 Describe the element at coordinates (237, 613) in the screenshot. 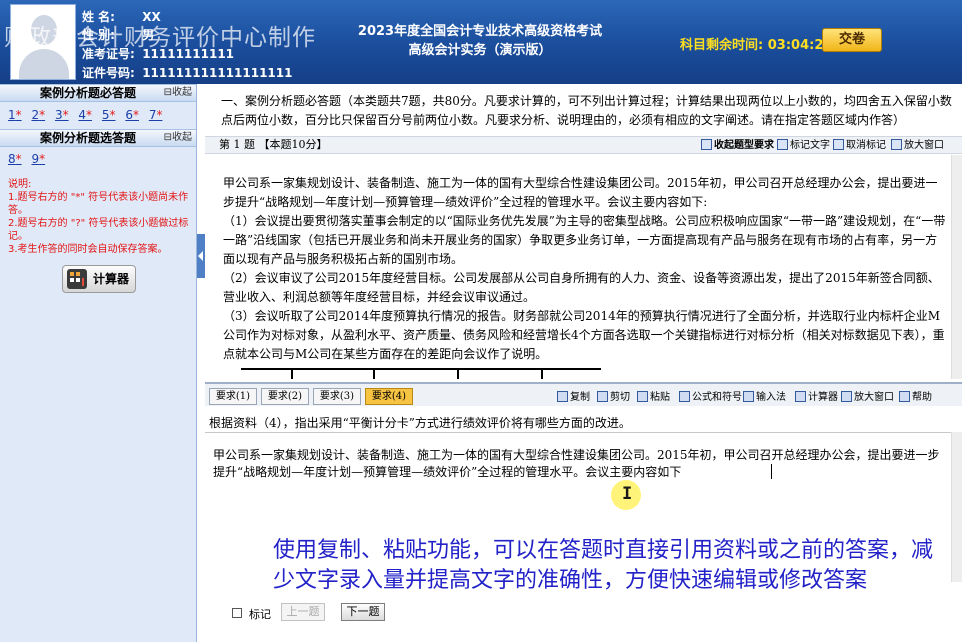

I see `mark-question-checkbox` at that location.